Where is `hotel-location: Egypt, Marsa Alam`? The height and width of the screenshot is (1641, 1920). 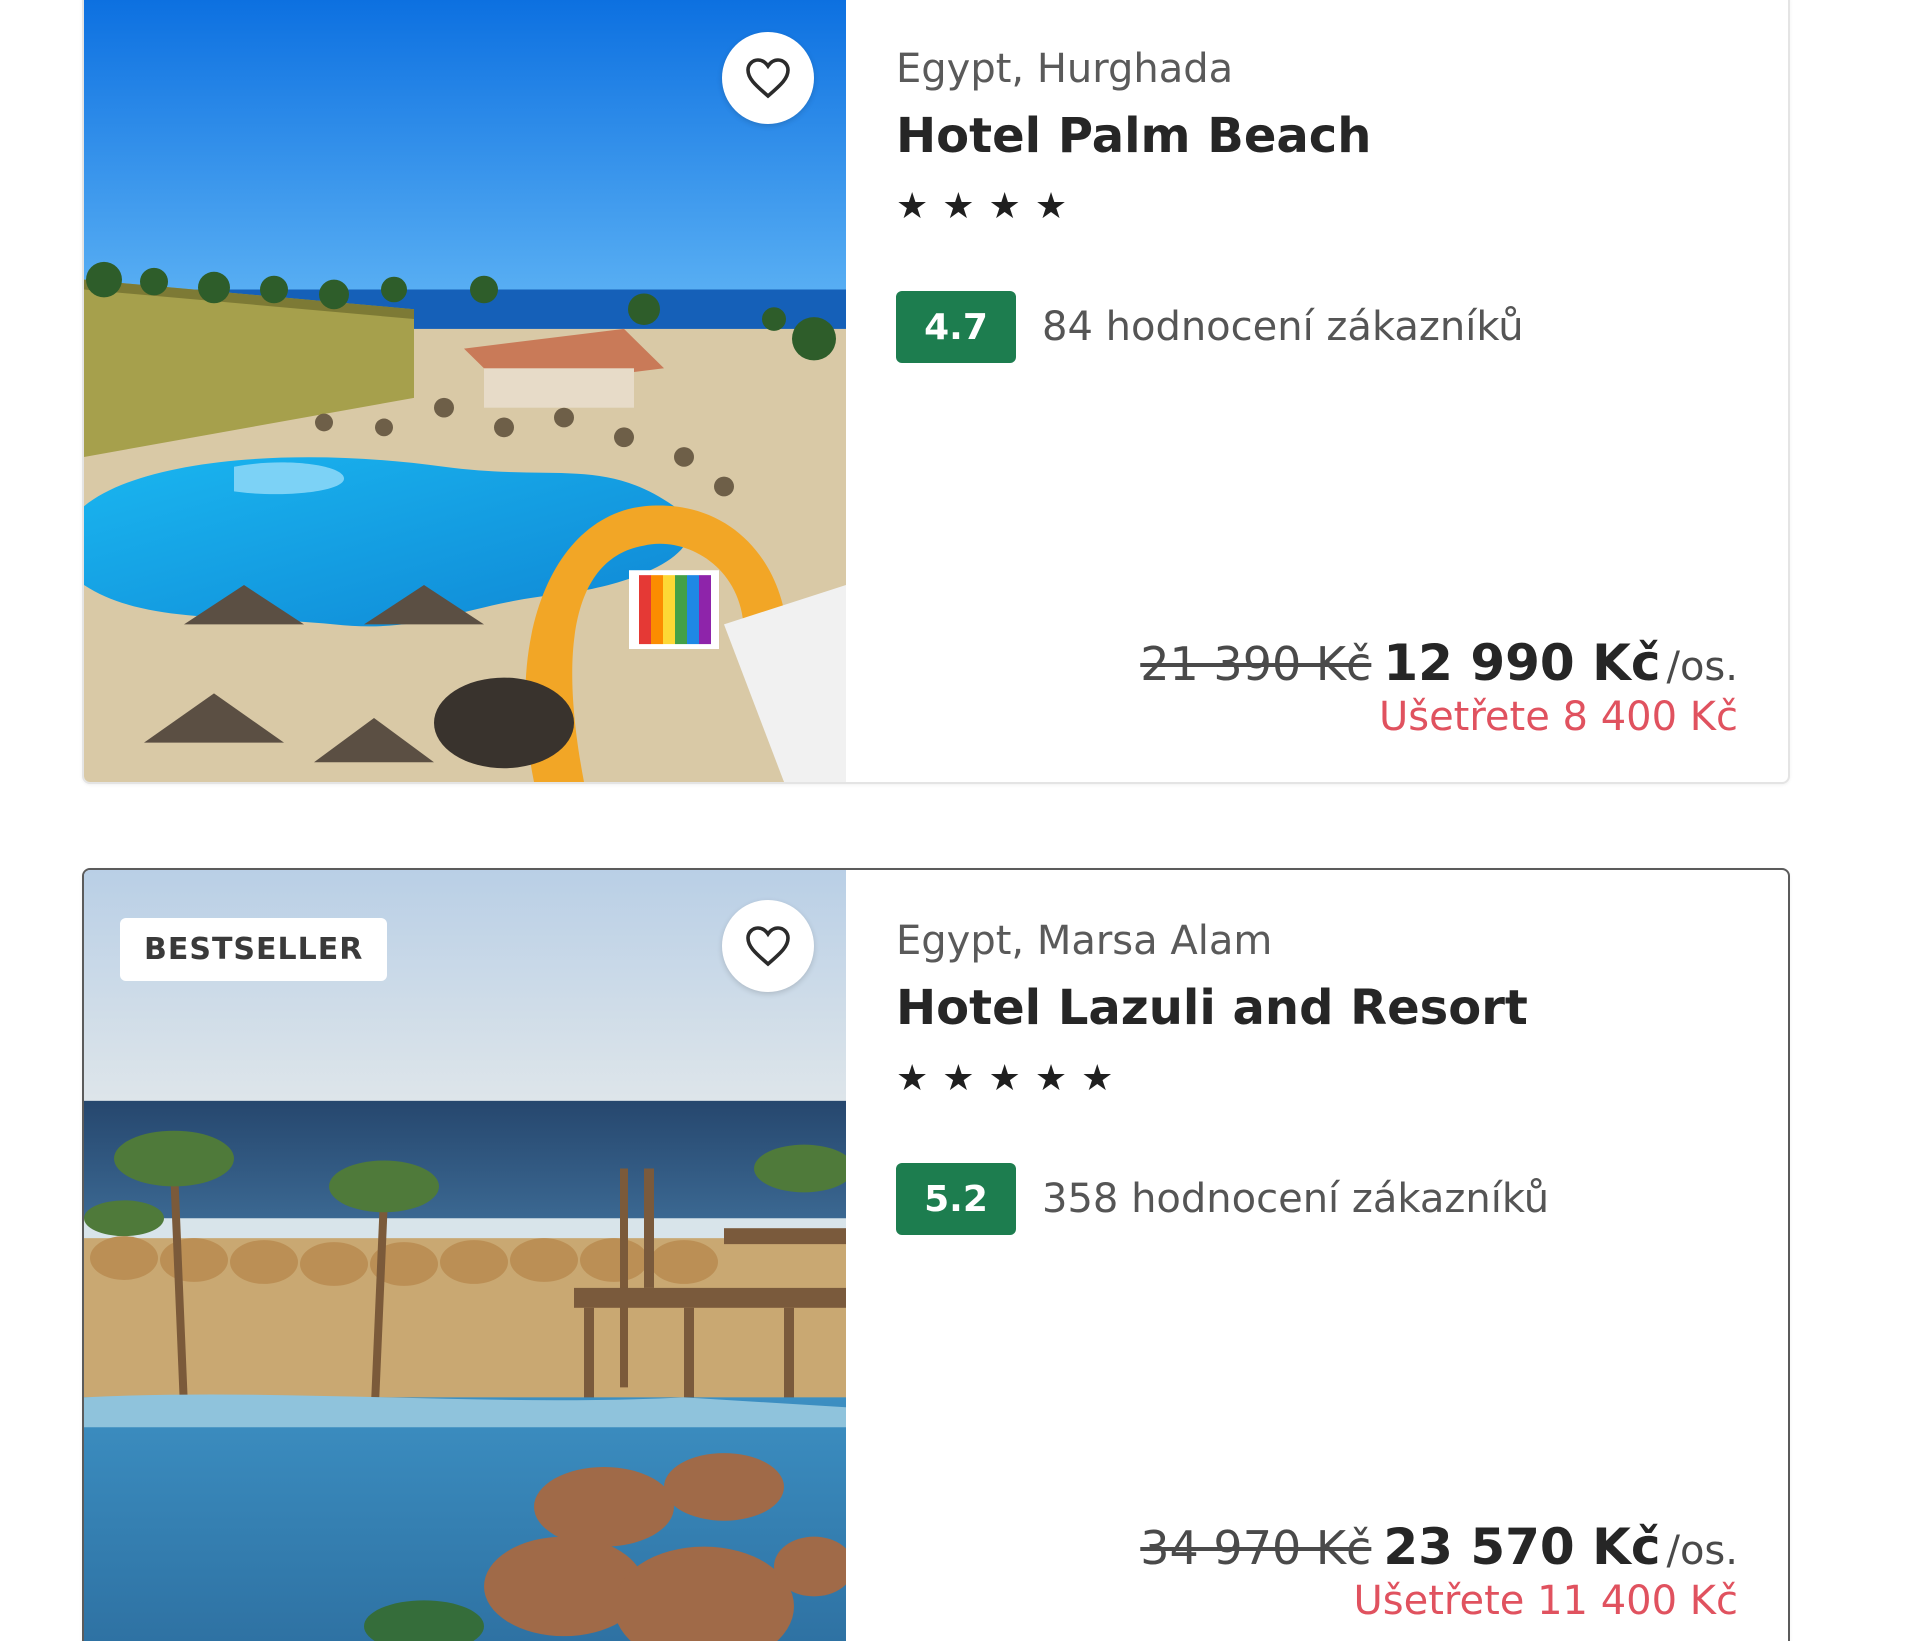
hotel-location: Egypt, Marsa Alam is located at coordinates (1084, 941).